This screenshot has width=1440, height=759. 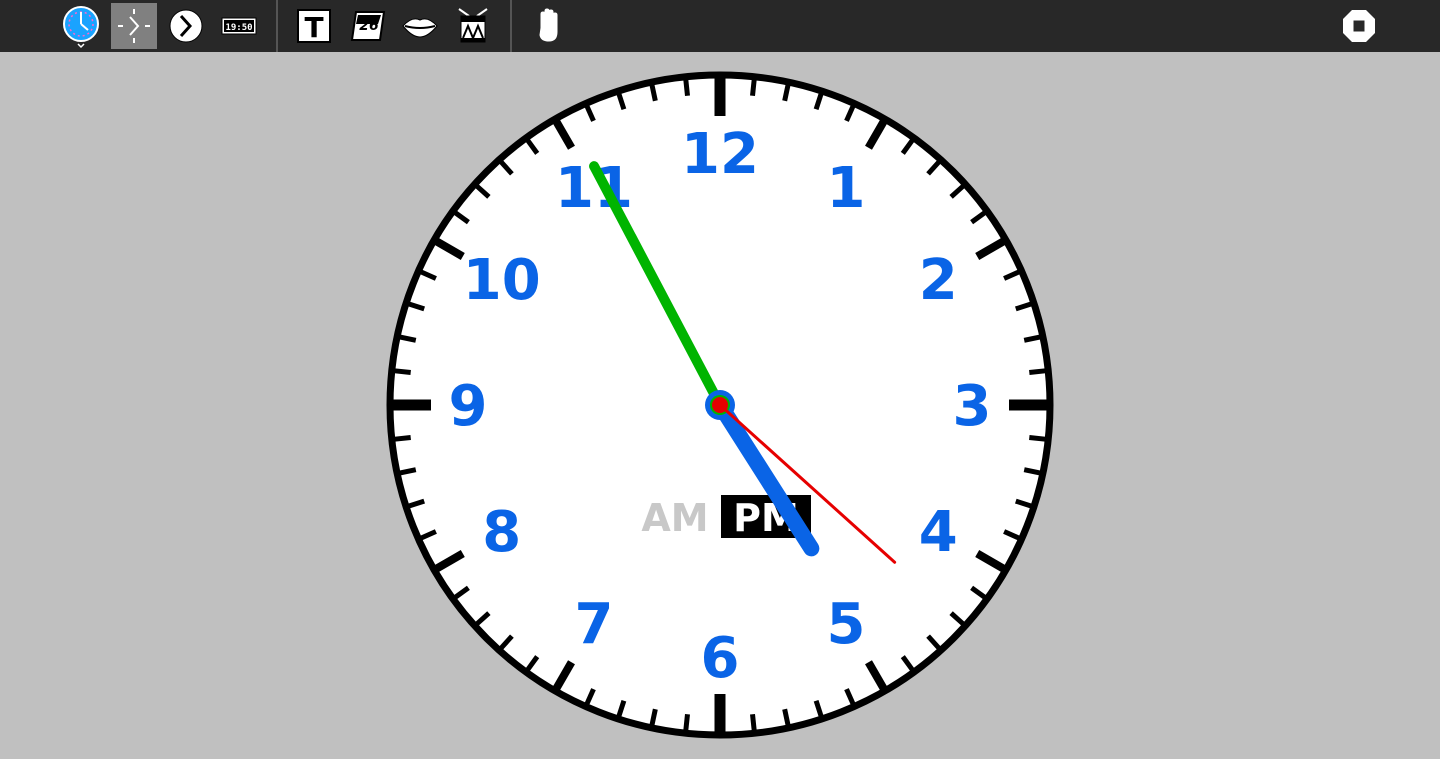 What do you see at coordinates (938, 280) in the screenshot?
I see `hour-number: 2` at bounding box center [938, 280].